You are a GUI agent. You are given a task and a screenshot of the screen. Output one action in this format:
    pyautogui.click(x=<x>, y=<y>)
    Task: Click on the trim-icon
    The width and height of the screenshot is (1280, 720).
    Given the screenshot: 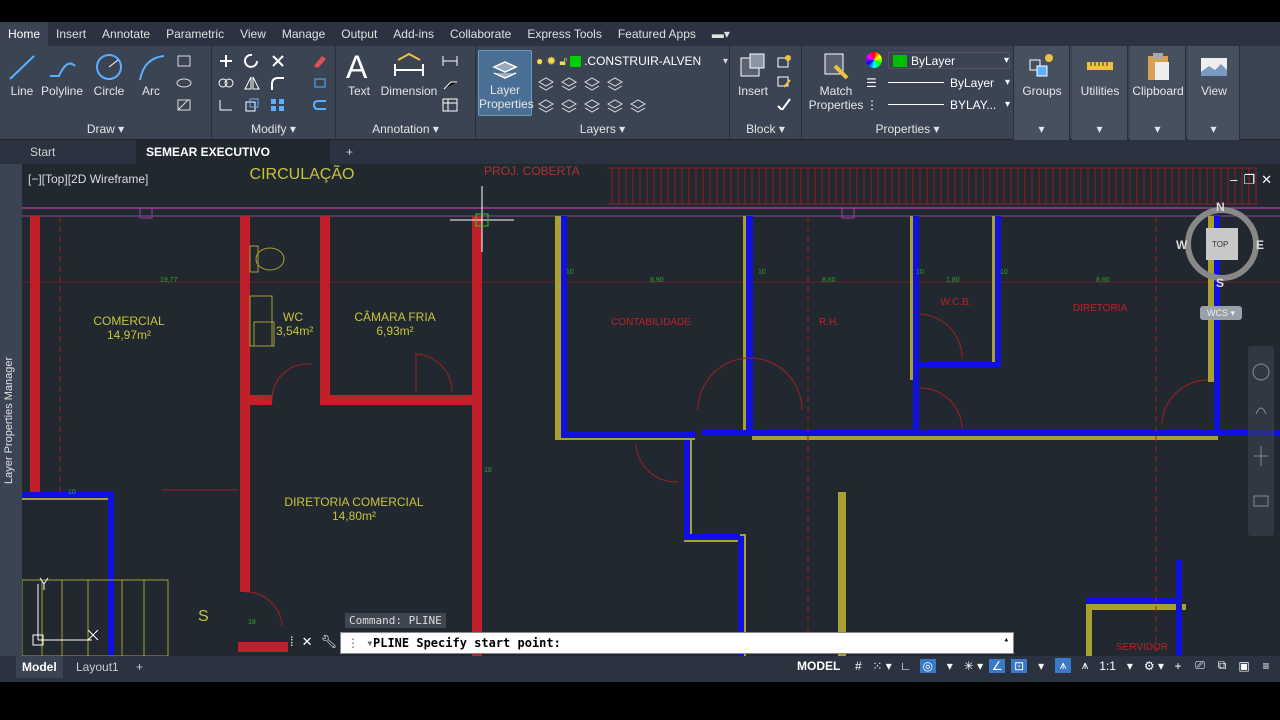 What is the action you would take?
    pyautogui.click(x=278, y=61)
    